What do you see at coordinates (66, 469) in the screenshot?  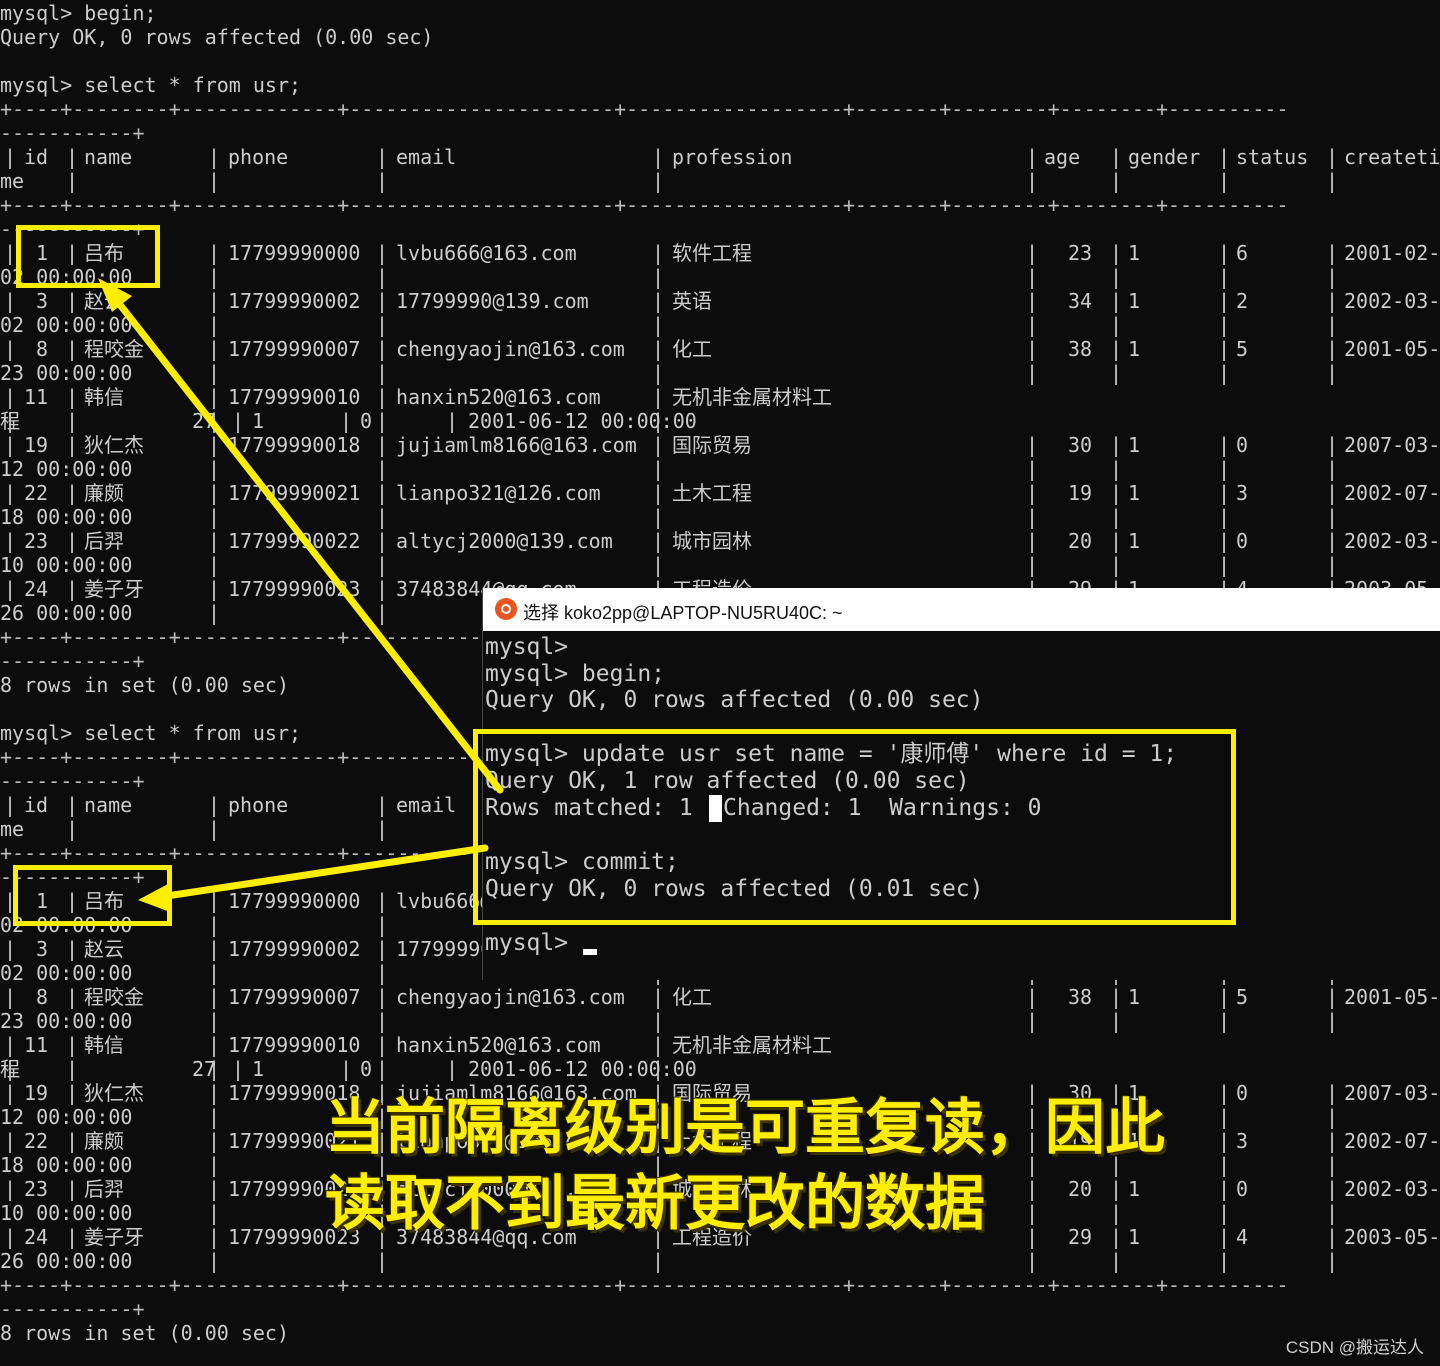 I see `cell-wrap: 12 00:00:00` at bounding box center [66, 469].